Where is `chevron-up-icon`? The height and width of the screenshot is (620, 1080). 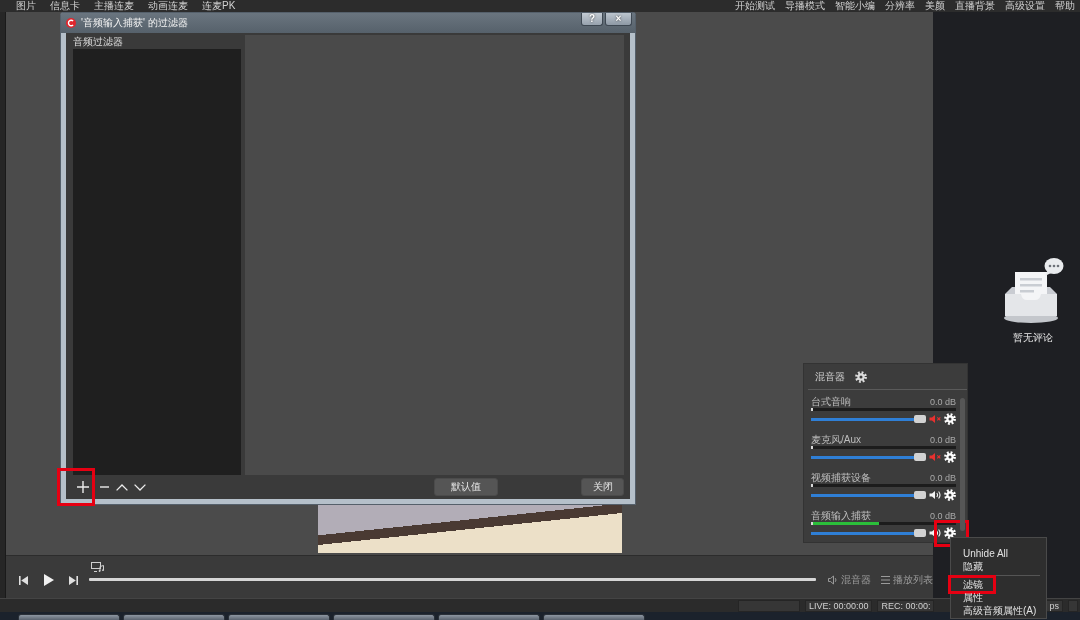
chevron-up-icon is located at coordinates (122, 487).